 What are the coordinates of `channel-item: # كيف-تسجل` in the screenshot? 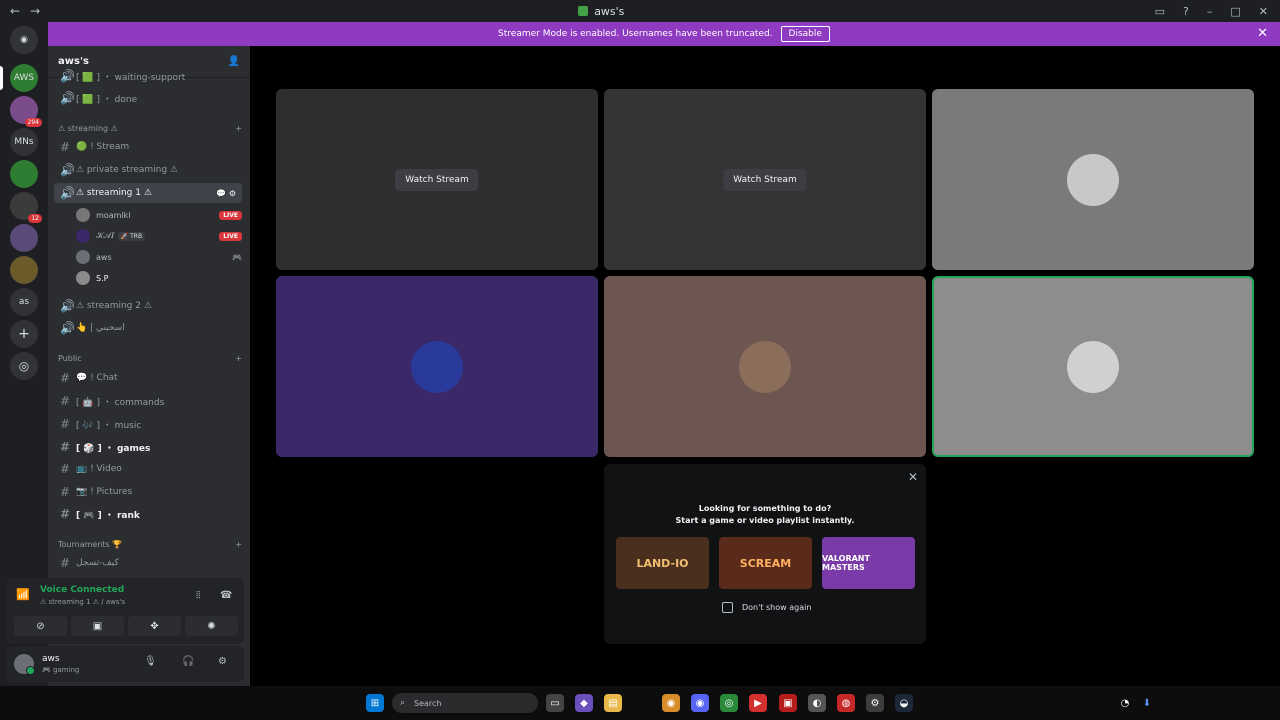 It's located at (148, 563).